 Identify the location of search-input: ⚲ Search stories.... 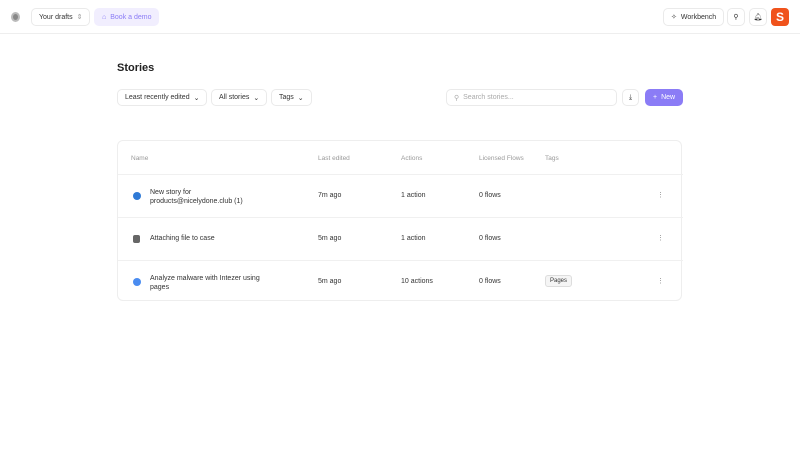
(531, 97).